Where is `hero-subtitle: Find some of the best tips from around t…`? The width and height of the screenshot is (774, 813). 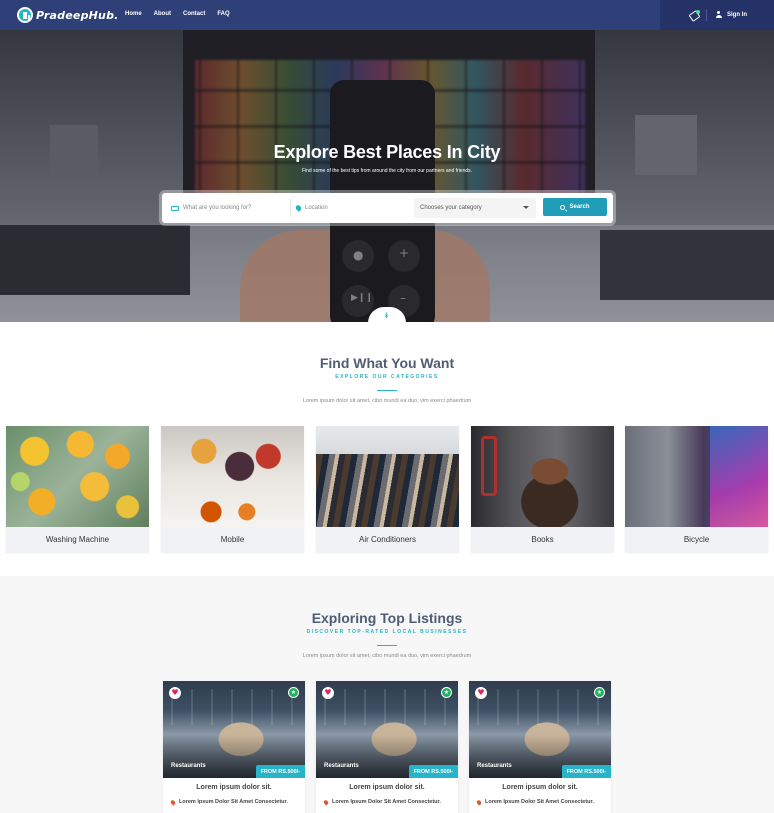 hero-subtitle: Find some of the best tips from around t… is located at coordinates (387, 171).